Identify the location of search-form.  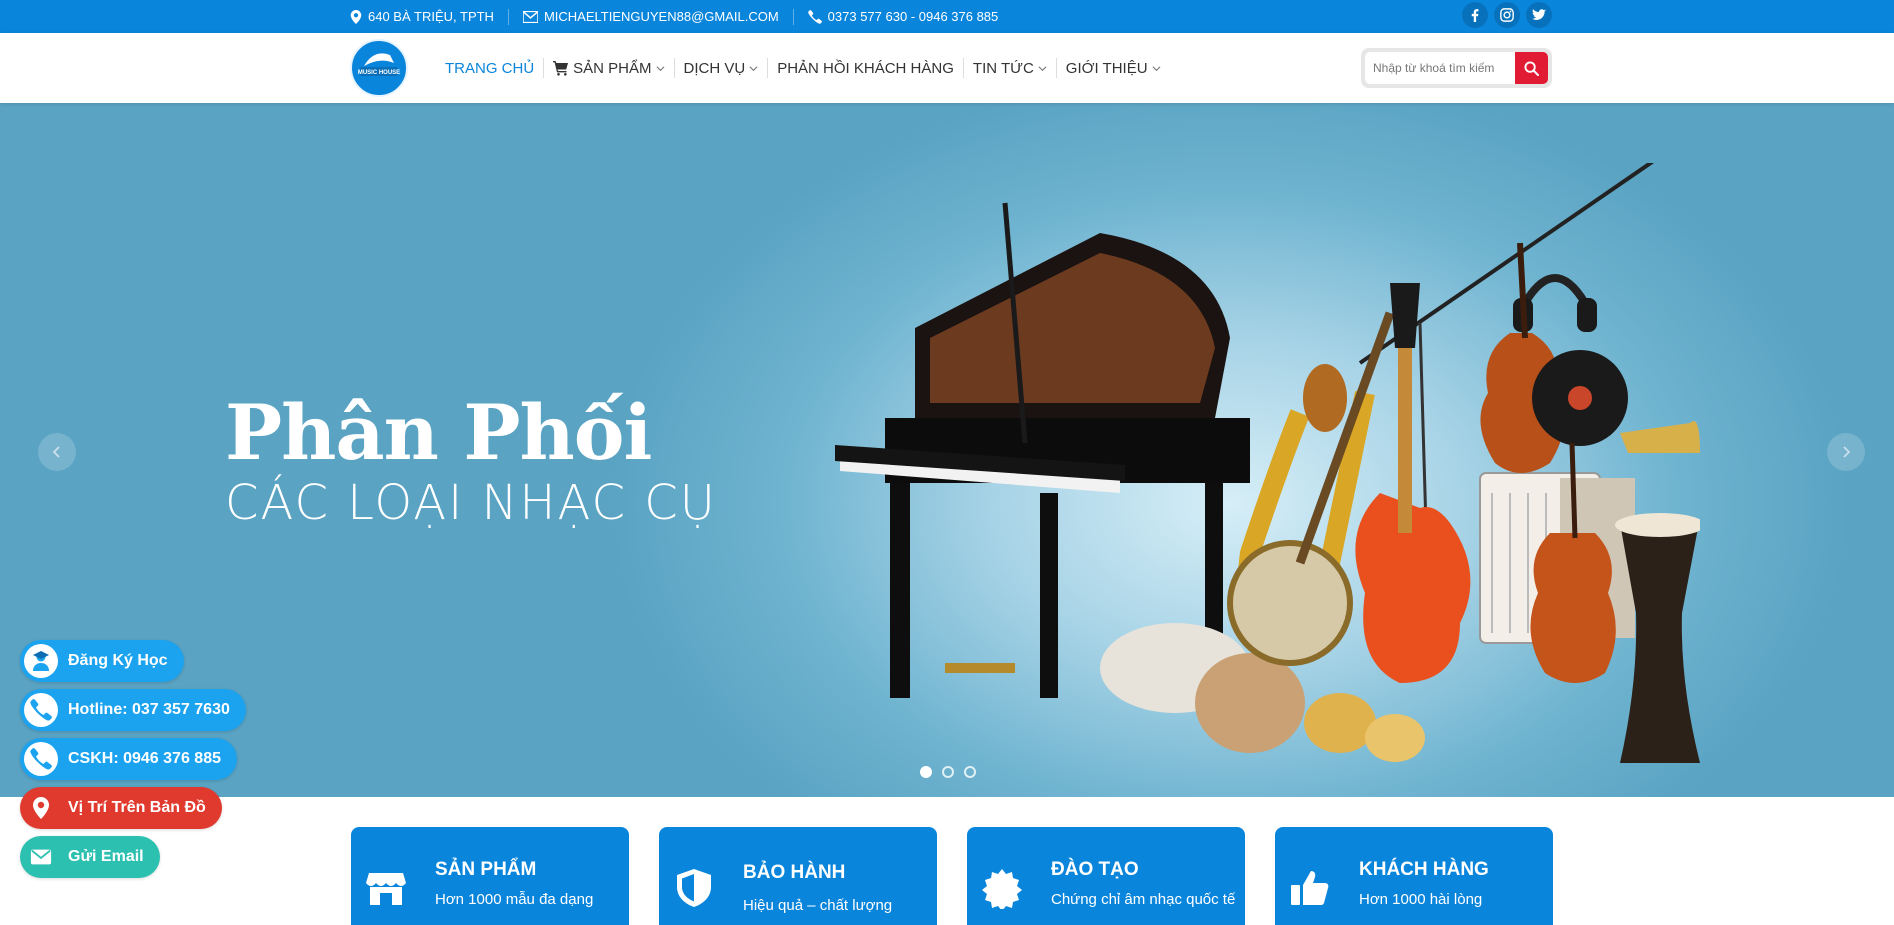
(1456, 68).